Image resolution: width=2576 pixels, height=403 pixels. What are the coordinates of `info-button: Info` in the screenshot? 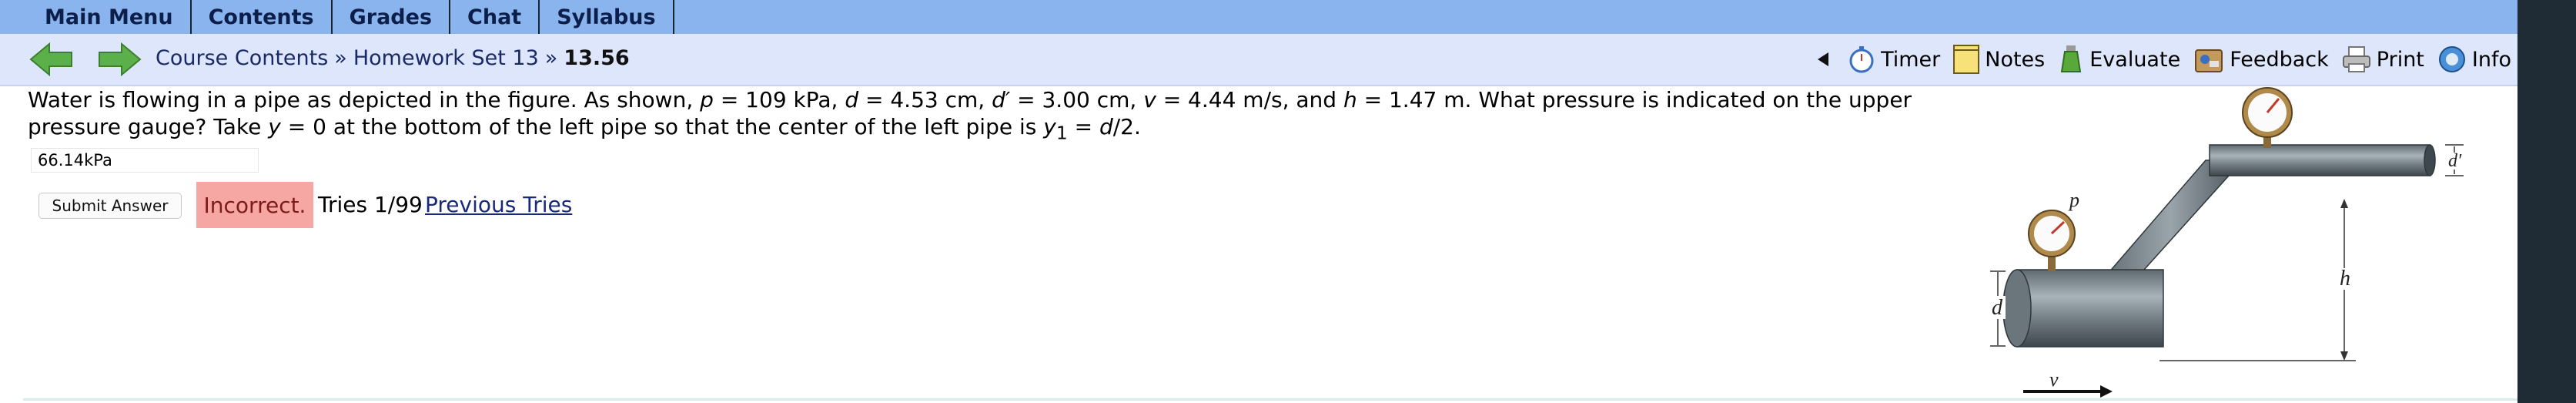 It's located at (2474, 59).